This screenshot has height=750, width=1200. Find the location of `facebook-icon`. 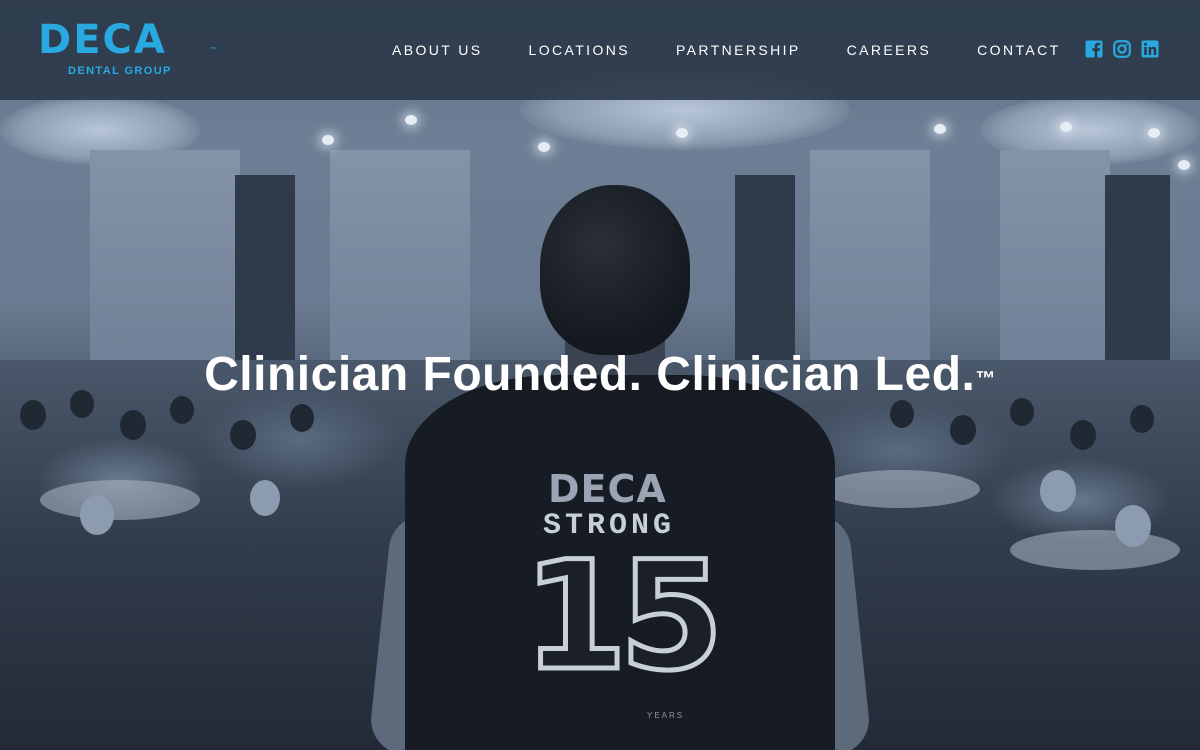

facebook-icon is located at coordinates (1094, 49).